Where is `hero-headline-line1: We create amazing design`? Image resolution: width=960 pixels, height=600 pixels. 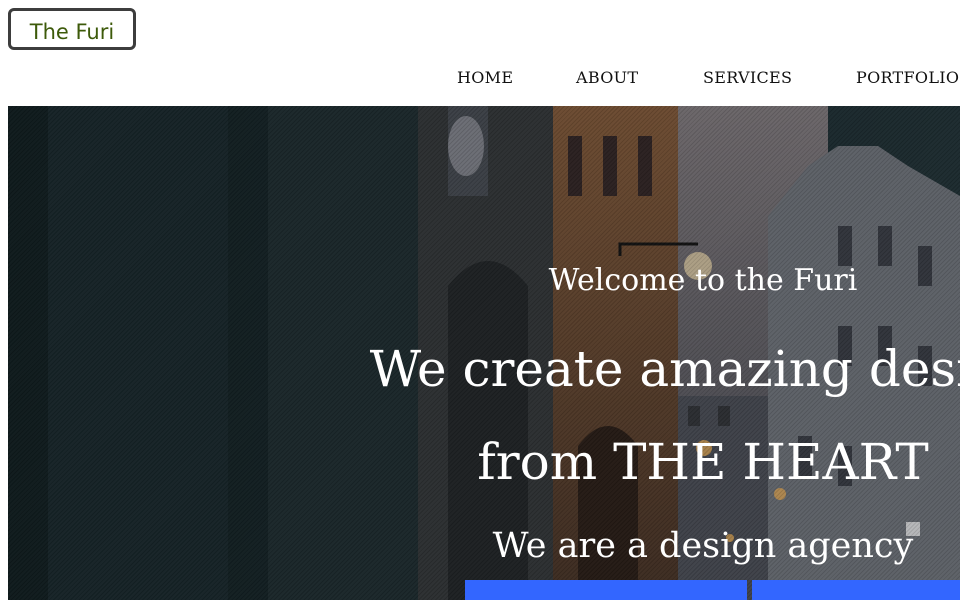 hero-headline-line1: We create amazing design is located at coordinates (664, 369).